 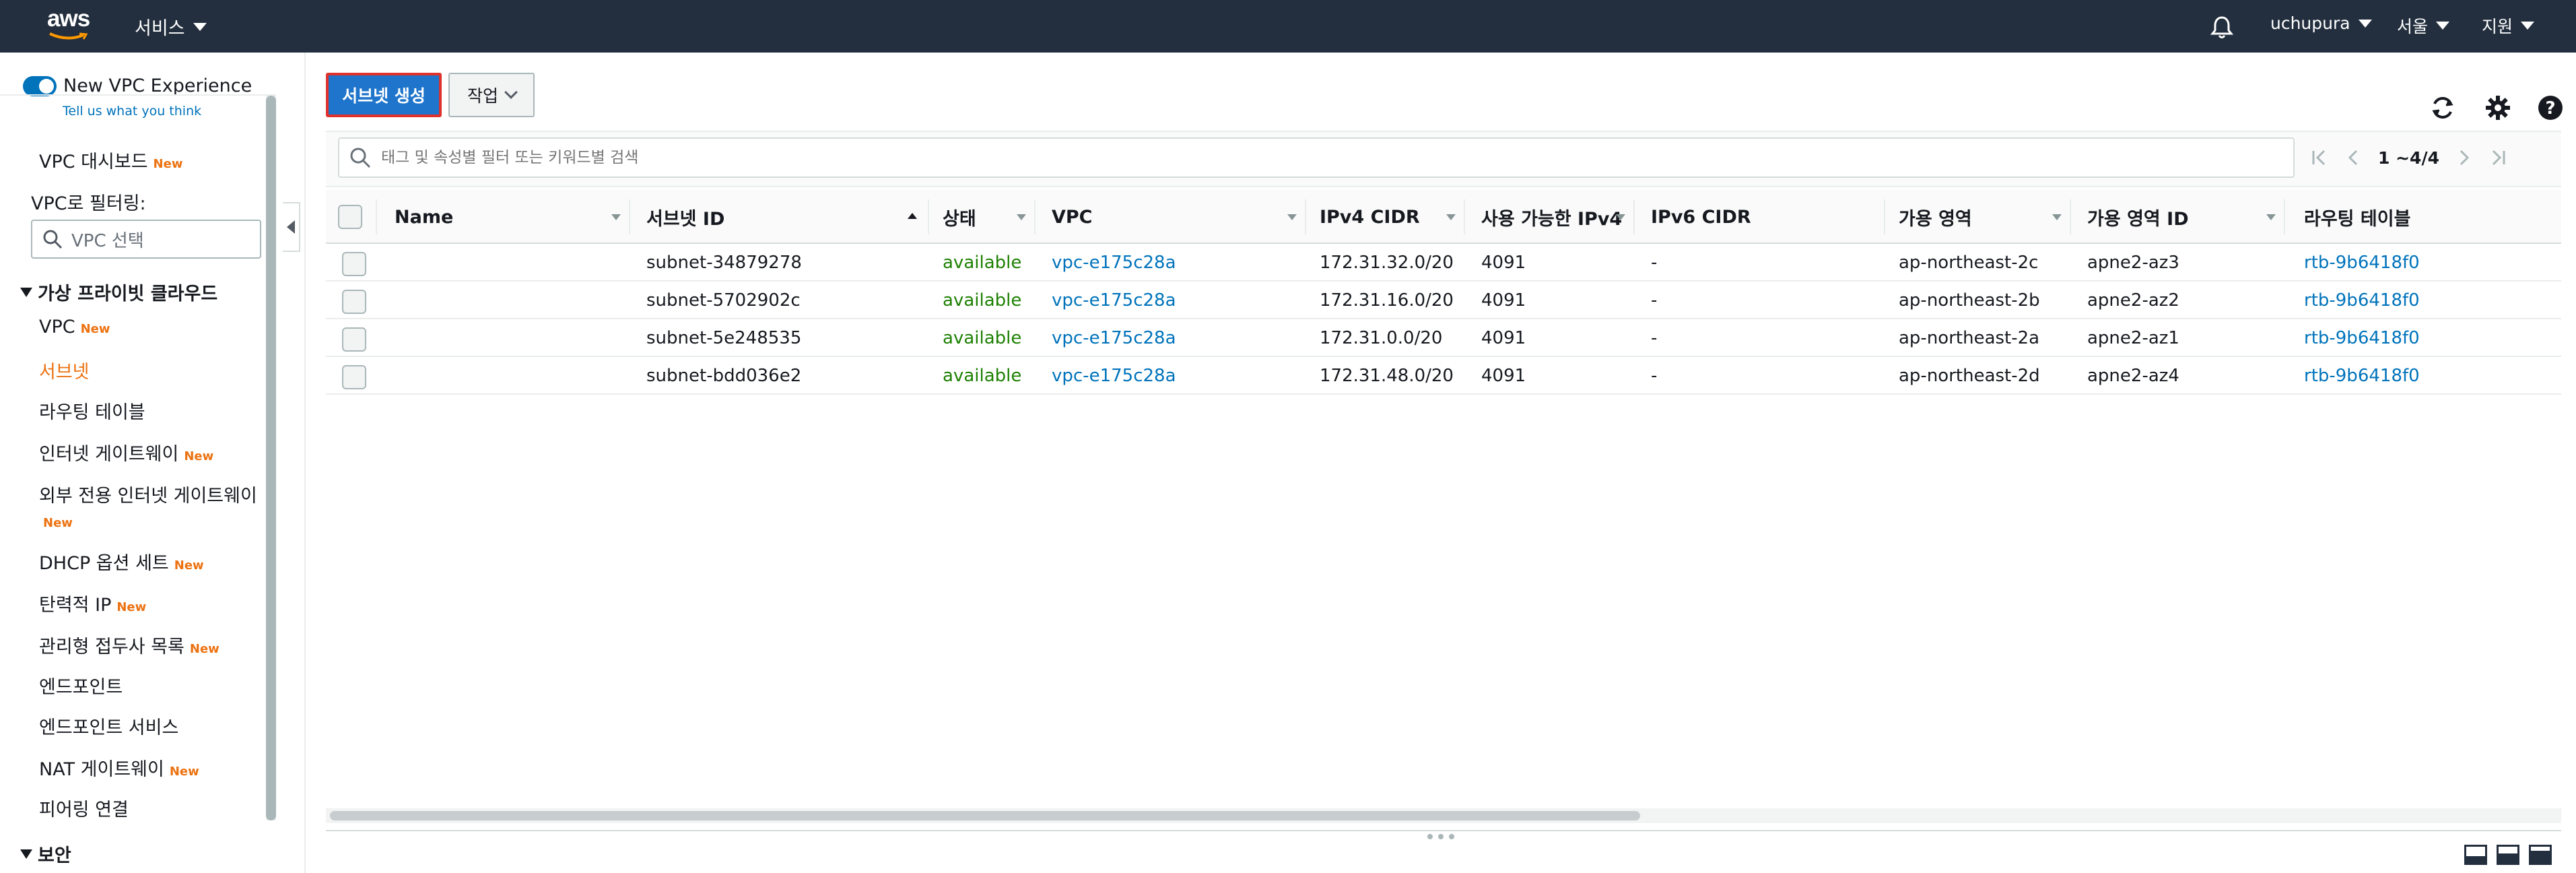 I want to click on column-header-vpc: VPC, so click(x=1072, y=217).